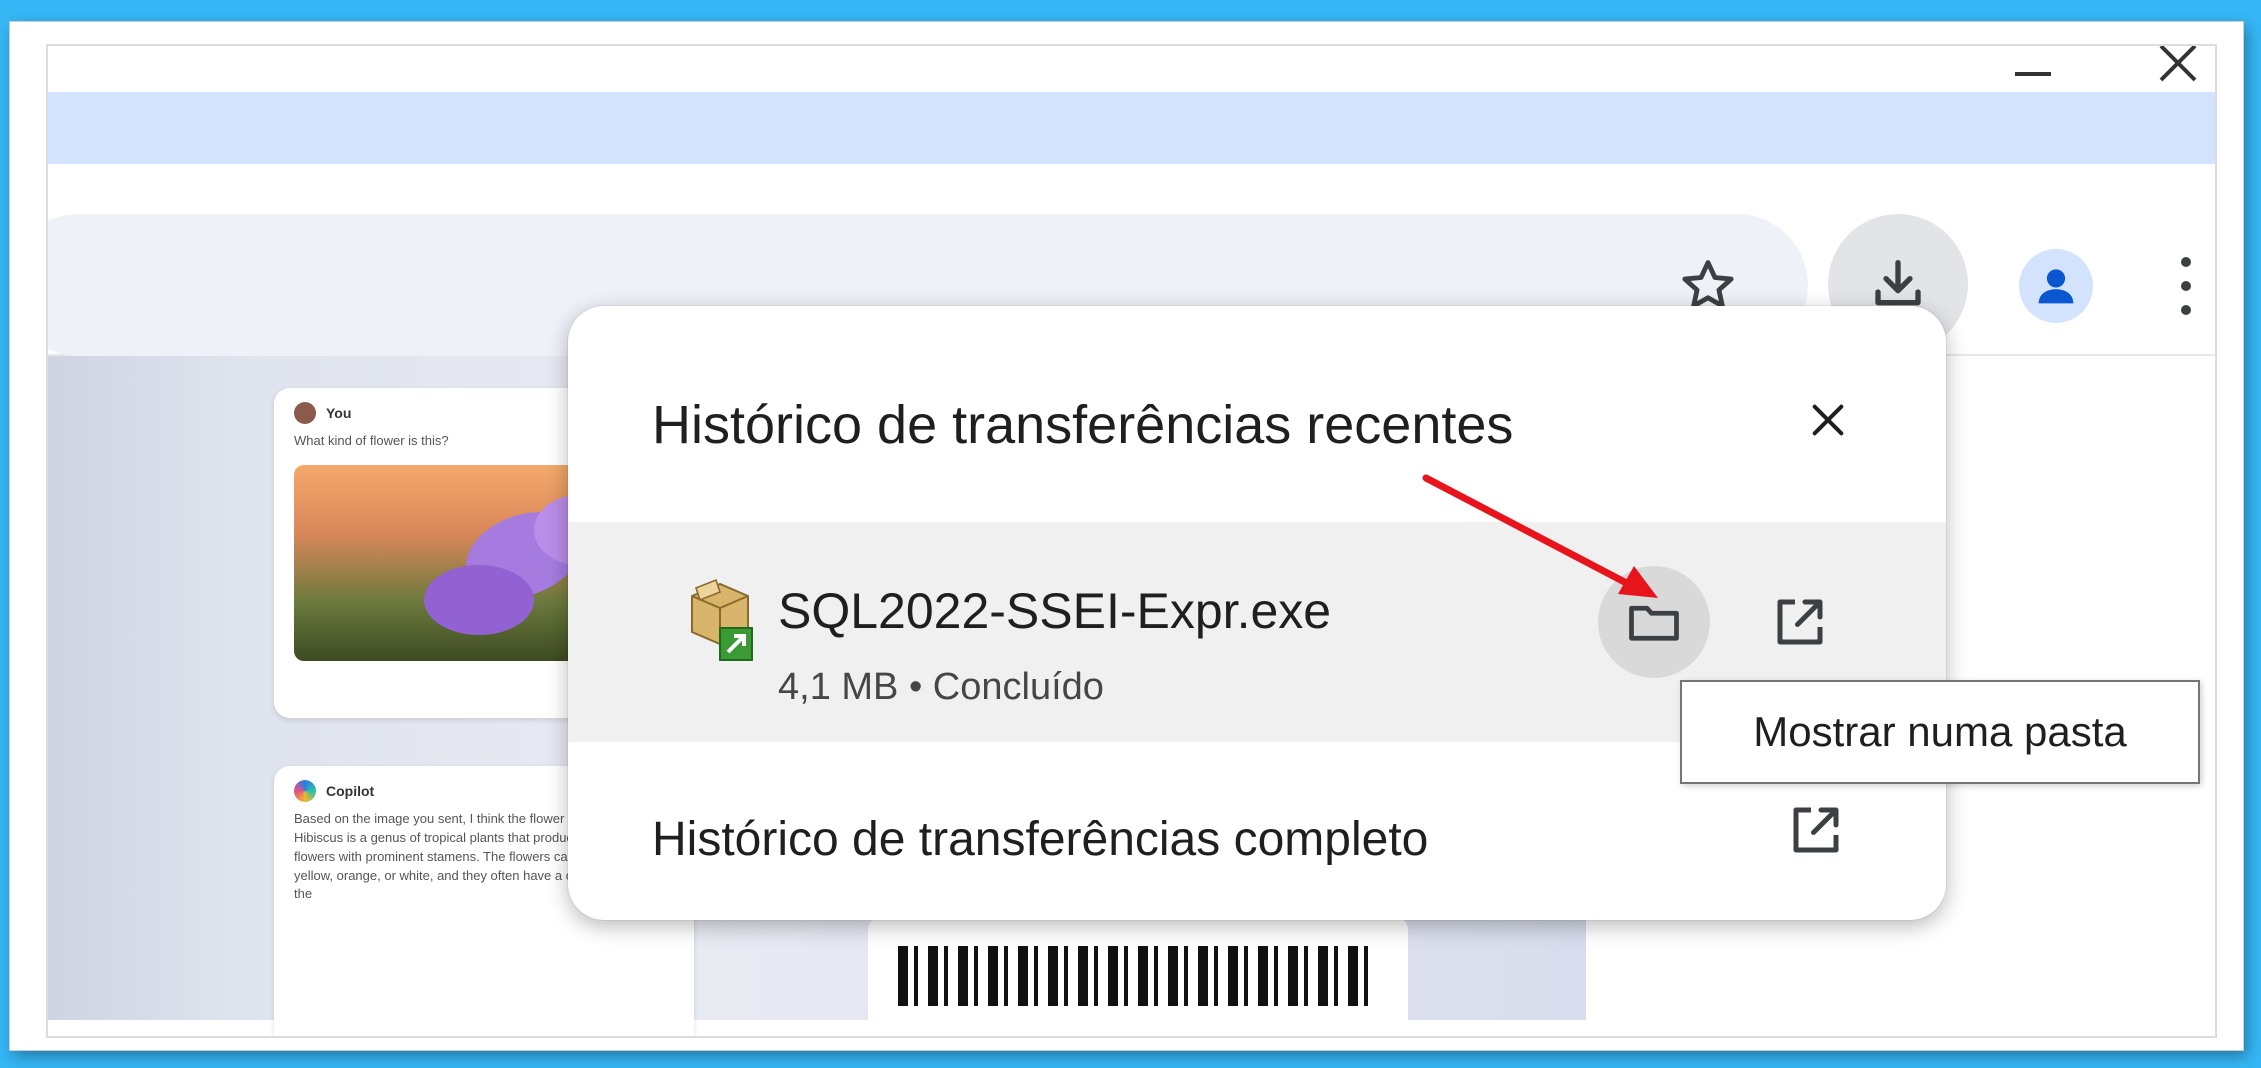  Describe the element at coordinates (2180, 286) in the screenshot. I see `browser-menu-button` at that location.